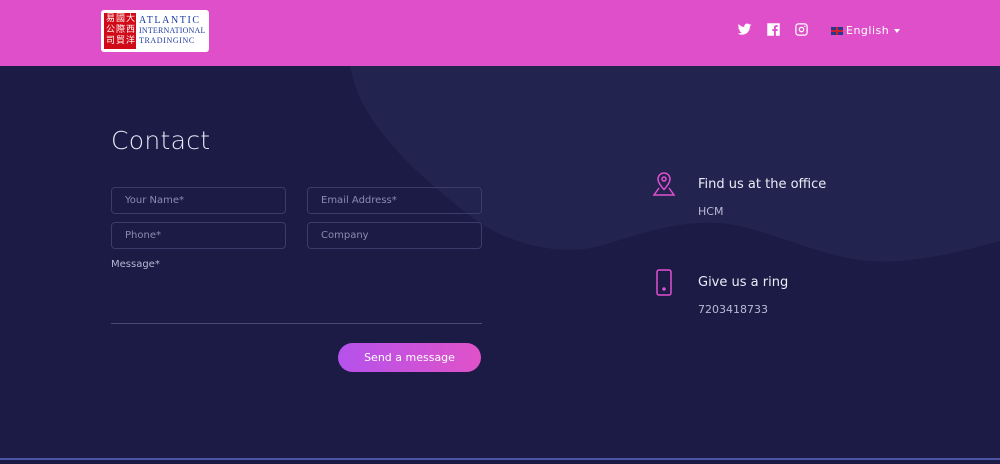 The width and height of the screenshot is (1000, 464). I want to click on logo-line-2: INTERNATIONAL, so click(172, 30).